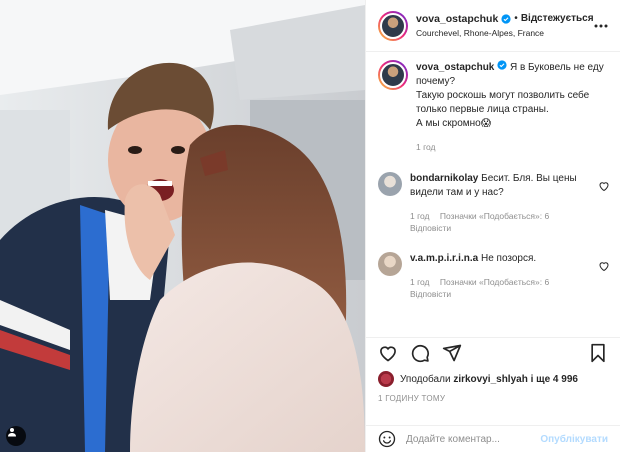  What do you see at coordinates (505, 33) in the screenshot?
I see `post-location: Courchevel, Rhone-Alpes, France` at bounding box center [505, 33].